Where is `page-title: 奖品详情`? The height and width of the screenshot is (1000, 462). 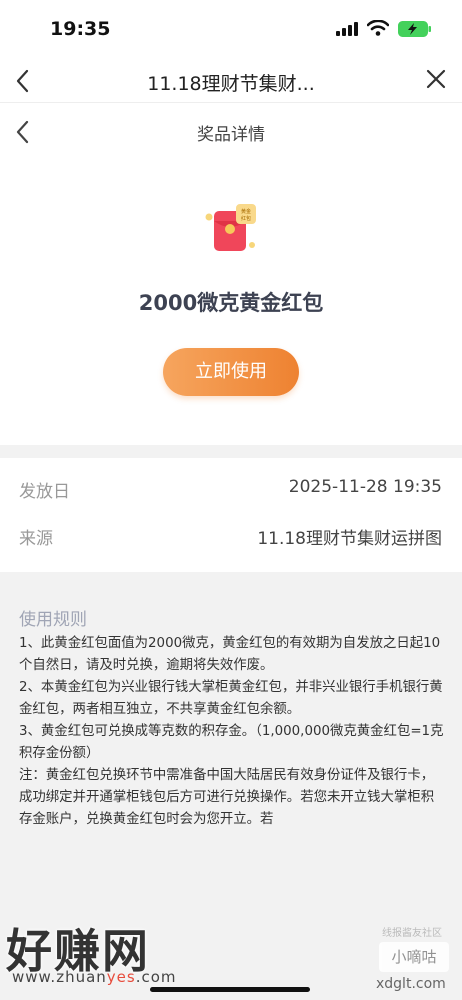 page-title: 奖品详情 is located at coordinates (231, 135).